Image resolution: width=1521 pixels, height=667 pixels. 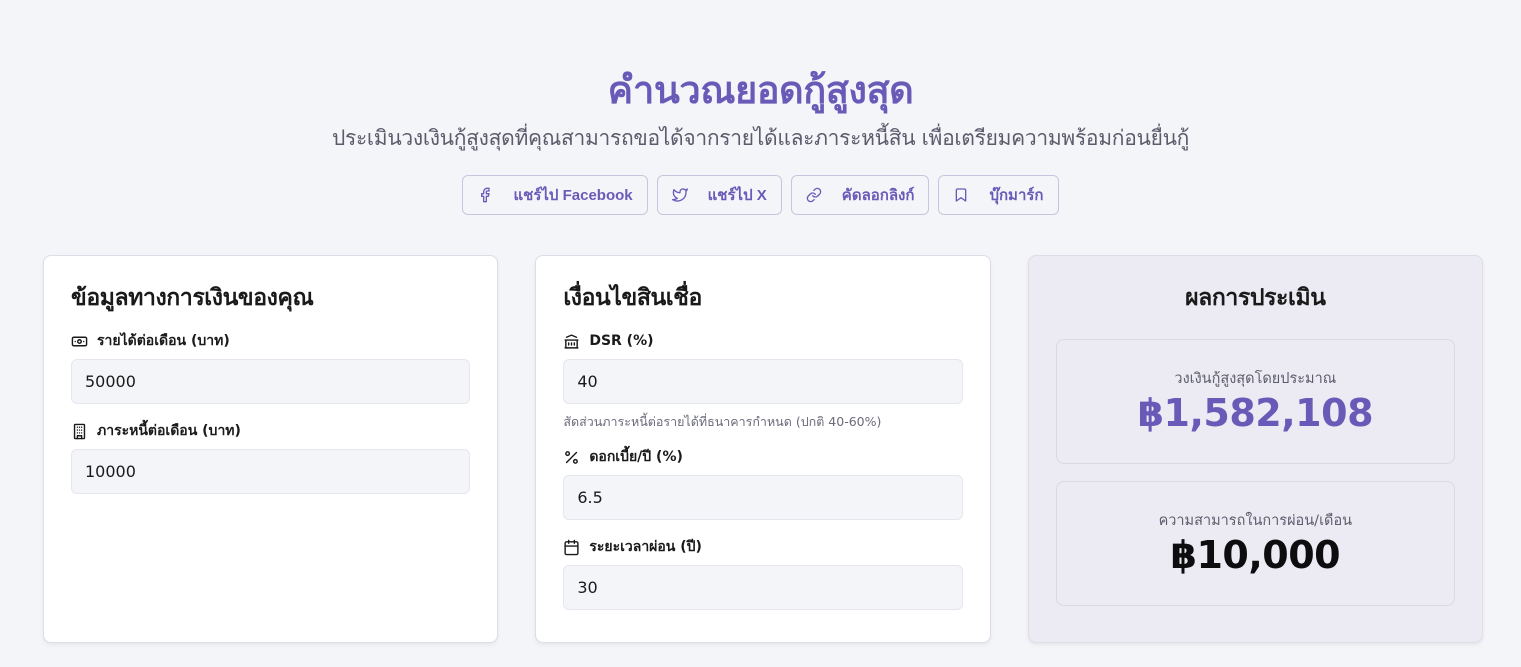 I want to click on term-input, so click(x=763, y=587).